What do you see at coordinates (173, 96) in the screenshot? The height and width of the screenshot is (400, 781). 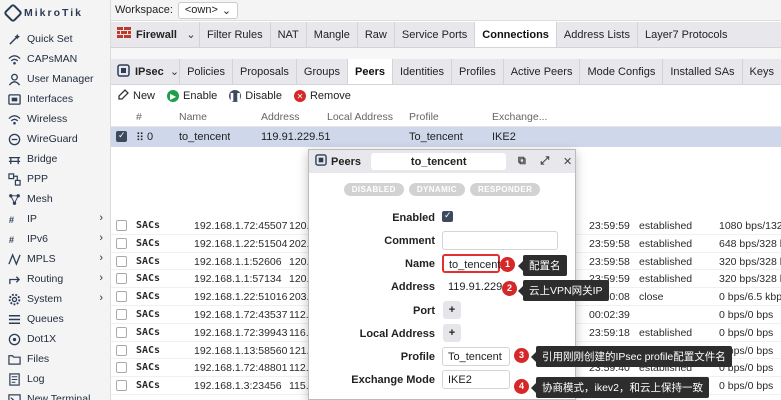 I see `play-icon: ▶` at bounding box center [173, 96].